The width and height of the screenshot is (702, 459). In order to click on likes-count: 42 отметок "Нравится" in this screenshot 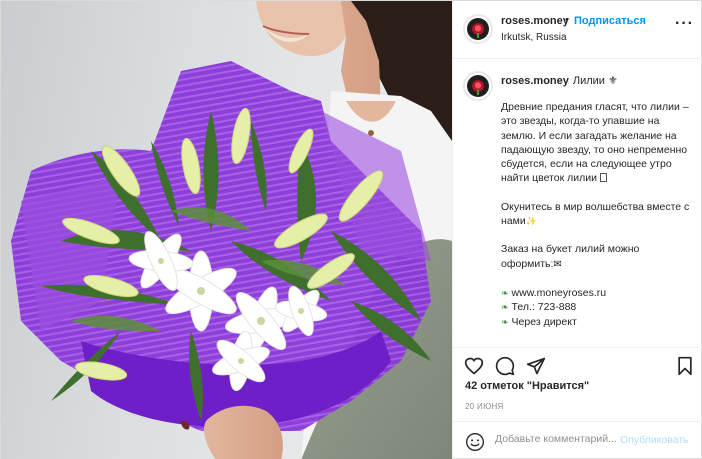, I will do `click(527, 386)`.